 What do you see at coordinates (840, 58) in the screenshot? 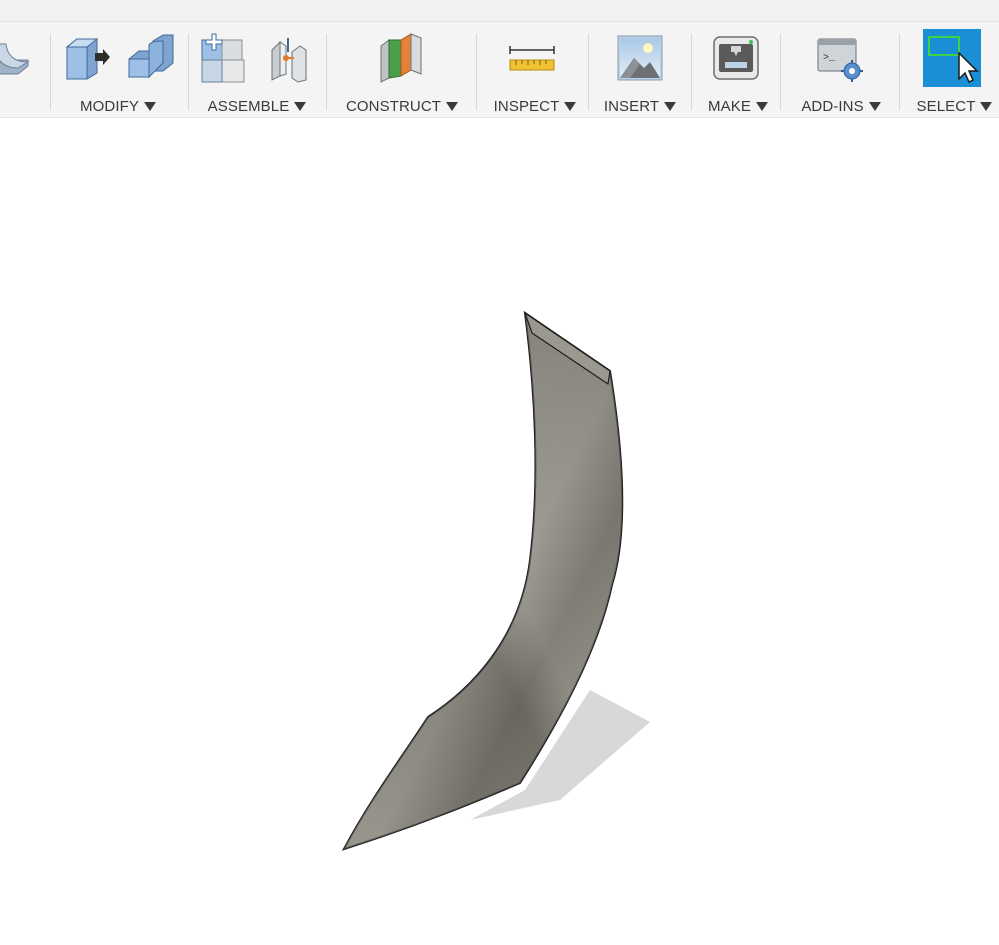
I see `scripts-addins-icon: >_` at bounding box center [840, 58].